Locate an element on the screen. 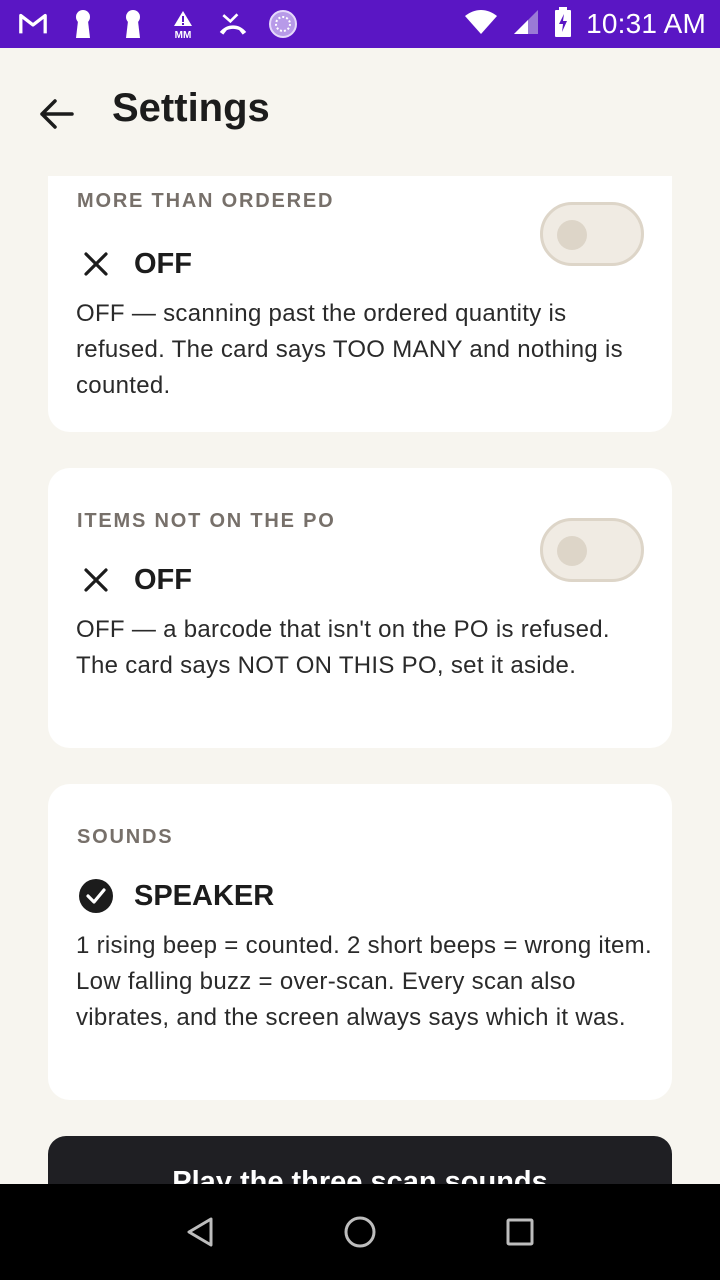  system-icons: 10:31 AM is located at coordinates (585, 24).